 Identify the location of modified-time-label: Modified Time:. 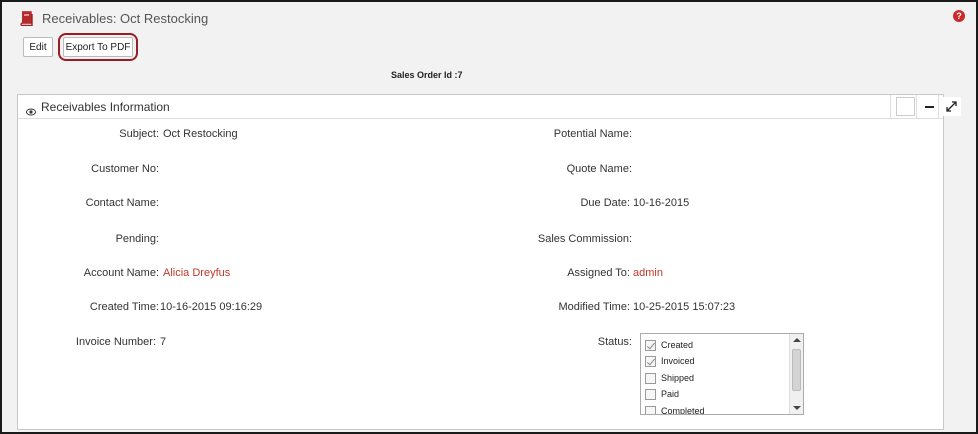
(594, 307).